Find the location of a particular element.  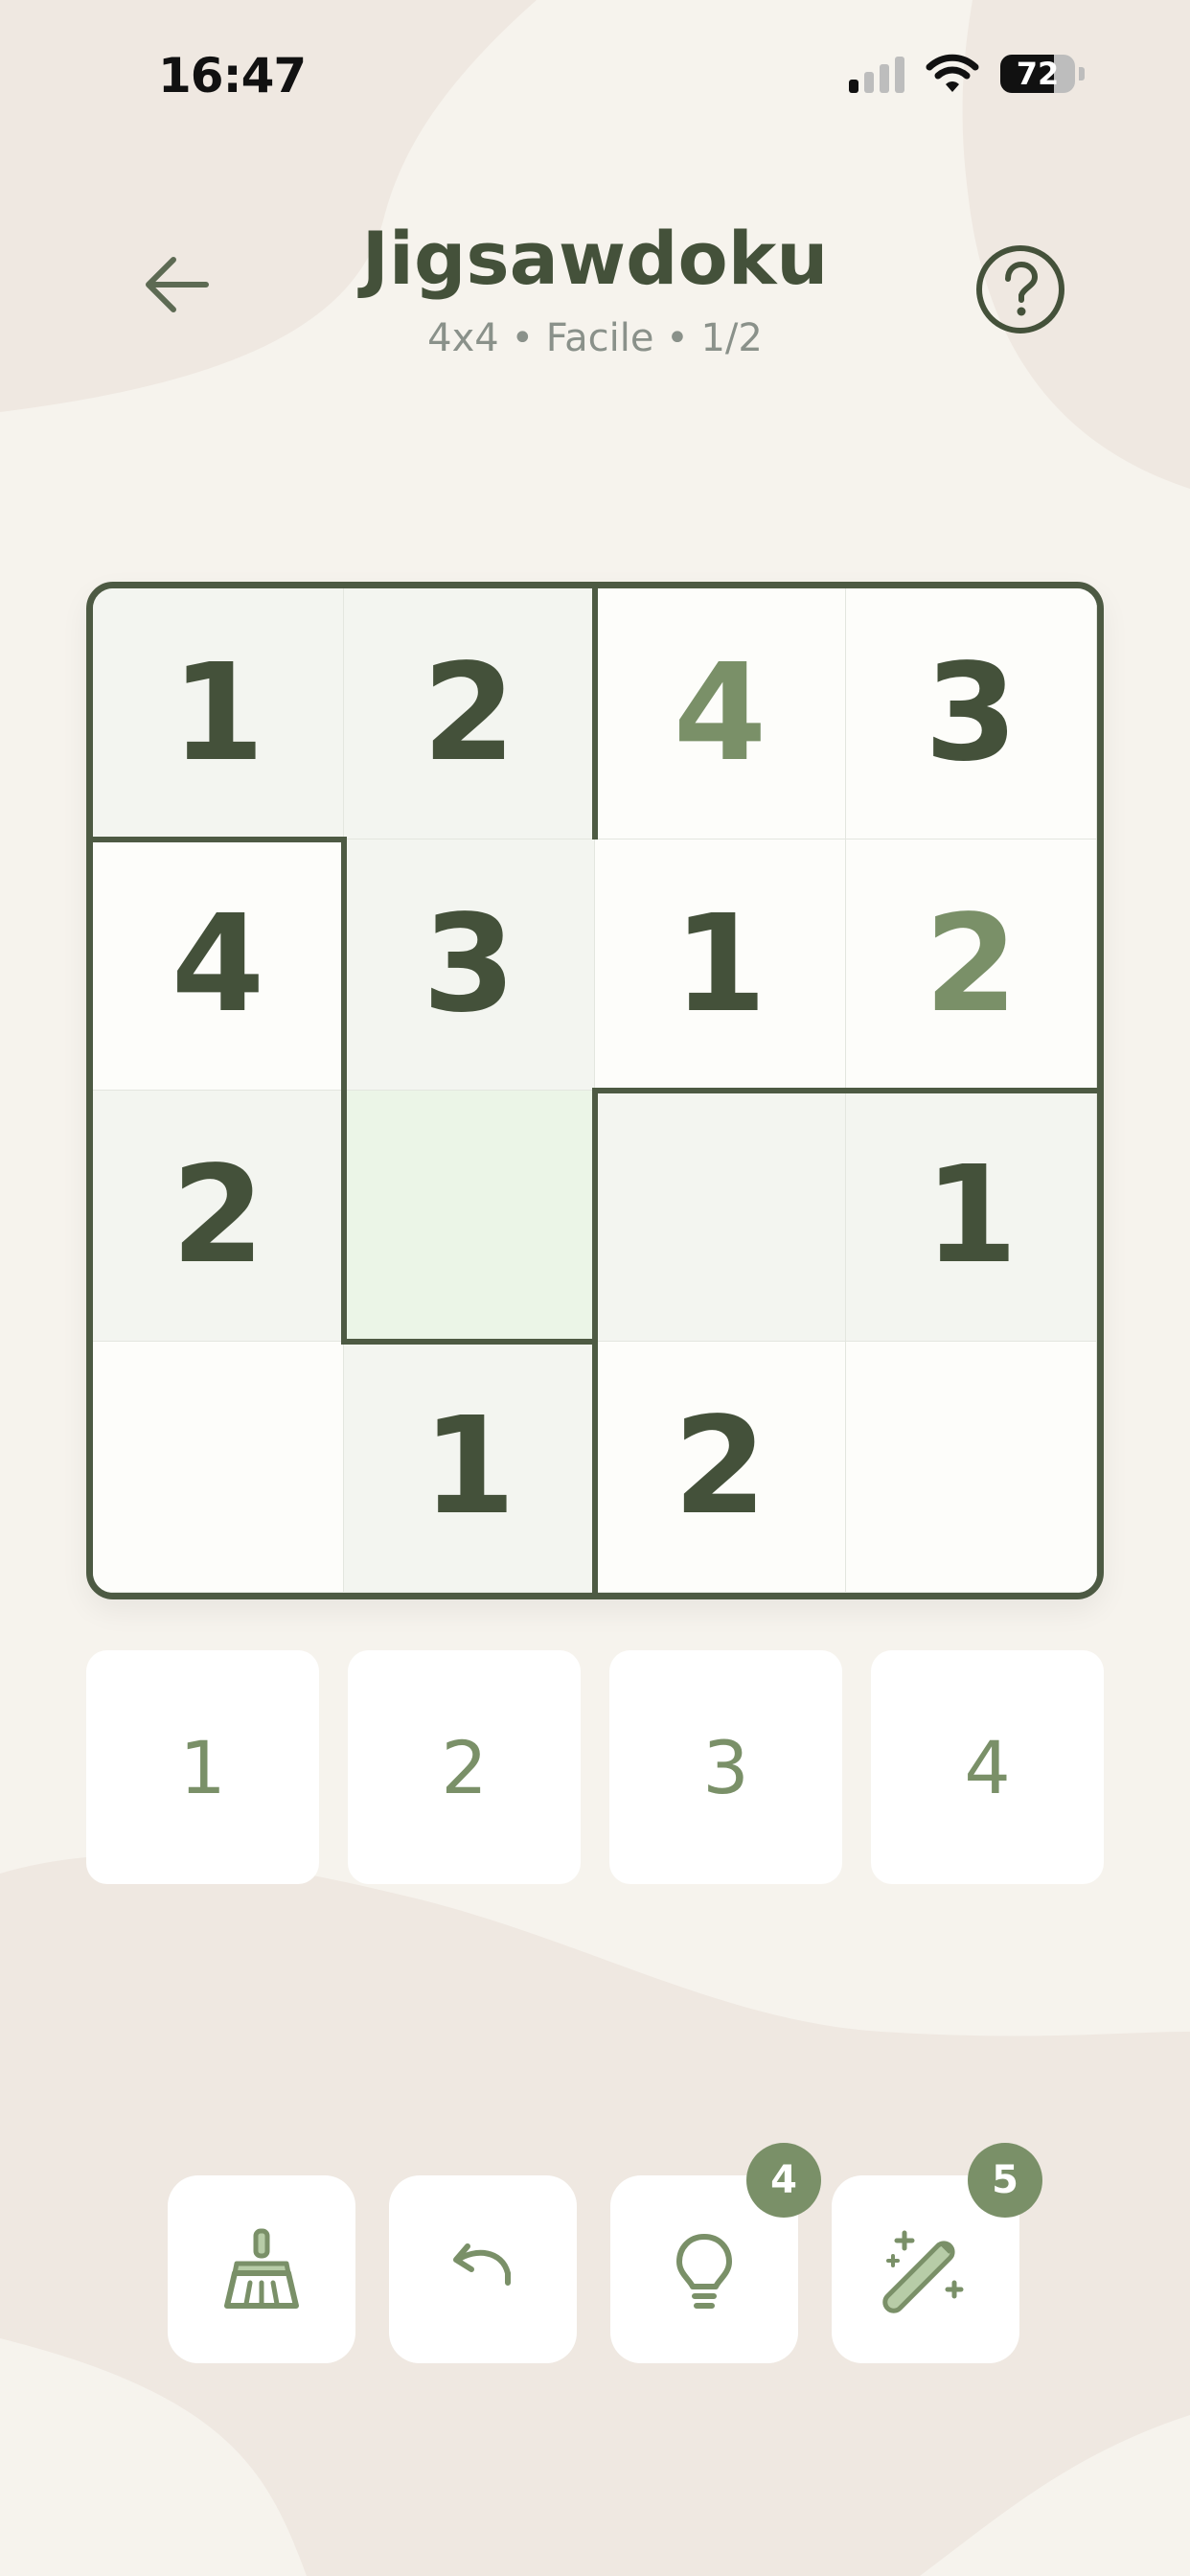

magic-button: 5 is located at coordinates (937, 2253).